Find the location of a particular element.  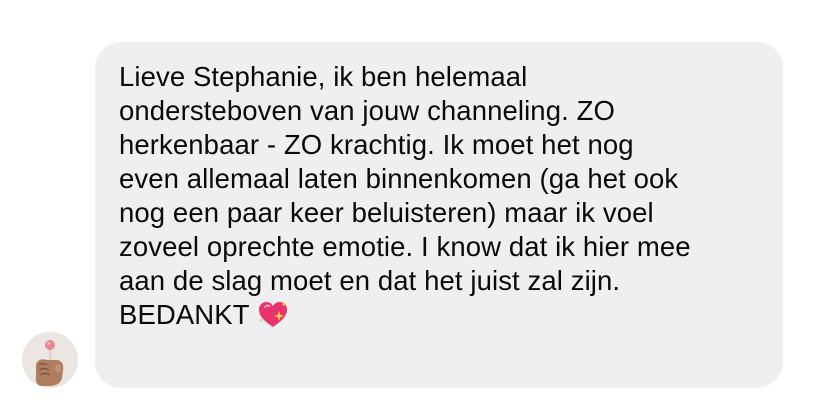

message-line: ondersteboven van jouw channeling. ZO is located at coordinates (367, 110).